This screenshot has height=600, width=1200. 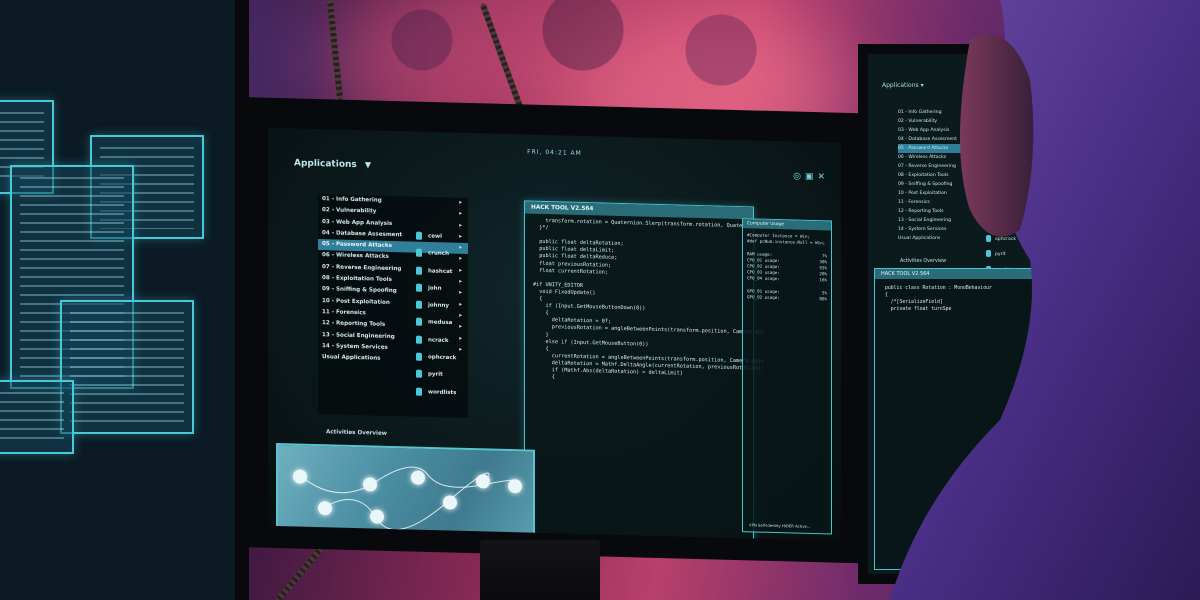 I want to click on usage-value: 16%, so click(x=823, y=280).